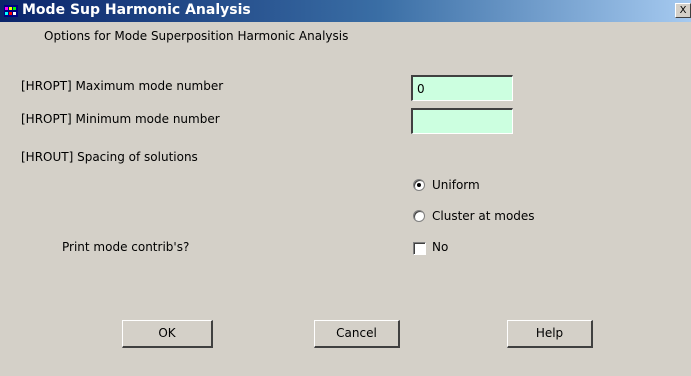 The width and height of the screenshot is (691, 376). What do you see at coordinates (109, 157) in the screenshot?
I see `spacing-label: [HROUT] Spacing of solutions` at bounding box center [109, 157].